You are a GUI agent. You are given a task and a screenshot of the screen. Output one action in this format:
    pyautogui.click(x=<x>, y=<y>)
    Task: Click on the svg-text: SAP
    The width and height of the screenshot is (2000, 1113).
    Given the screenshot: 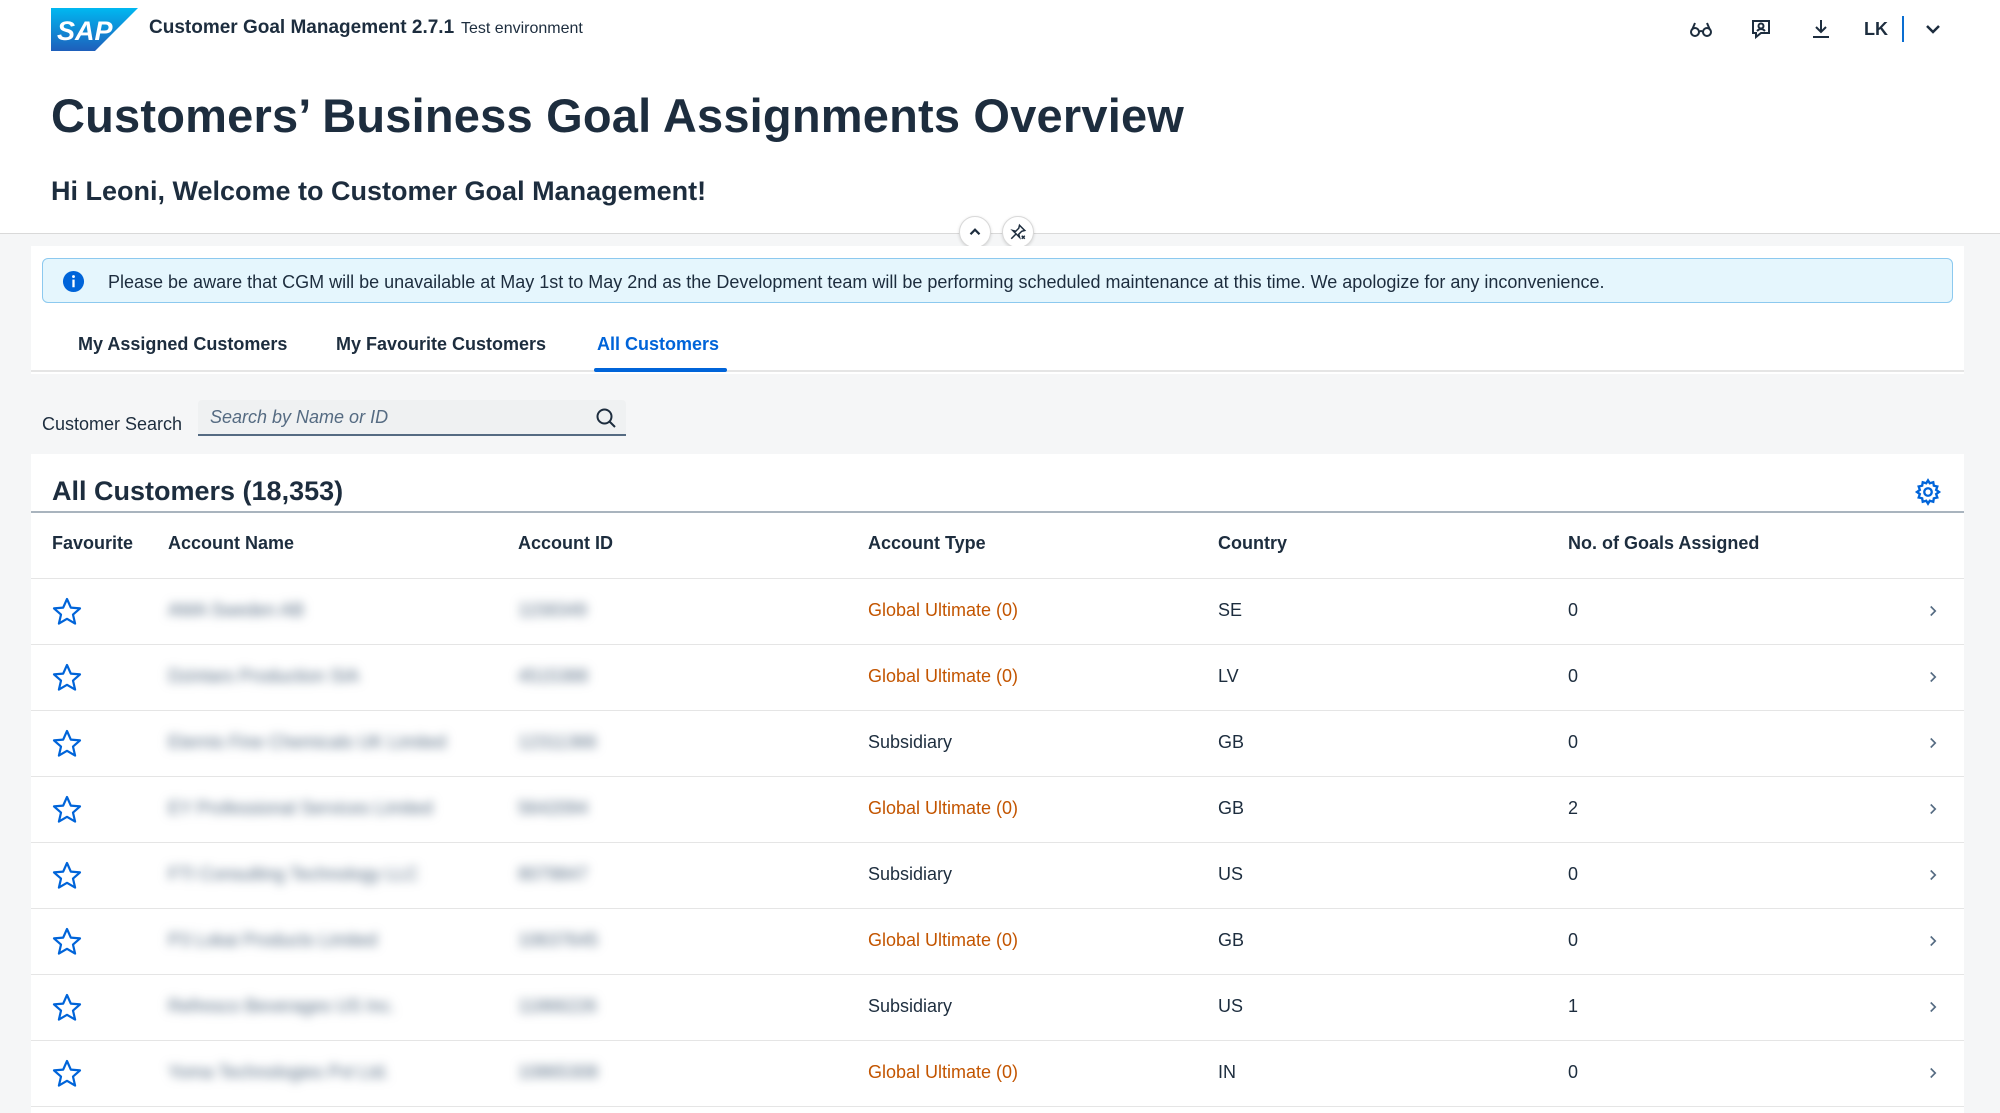 What is the action you would take?
    pyautogui.click(x=85, y=31)
    